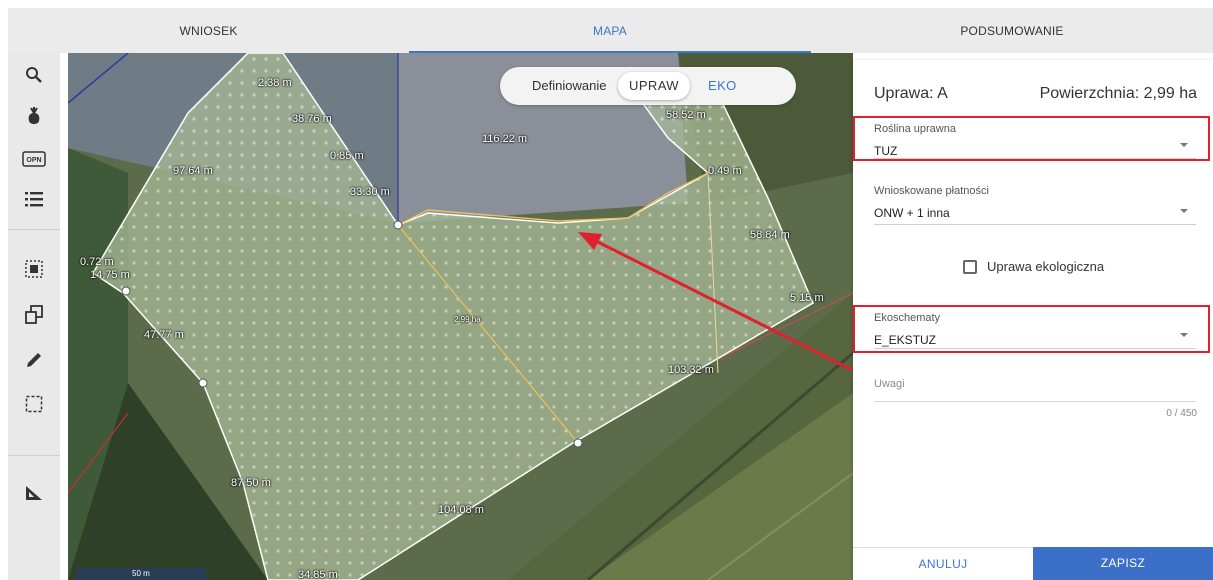 This screenshot has height=580, width=1213. Describe the element at coordinates (691, 370) in the screenshot. I see `measurement-label: 103.32 m` at that location.